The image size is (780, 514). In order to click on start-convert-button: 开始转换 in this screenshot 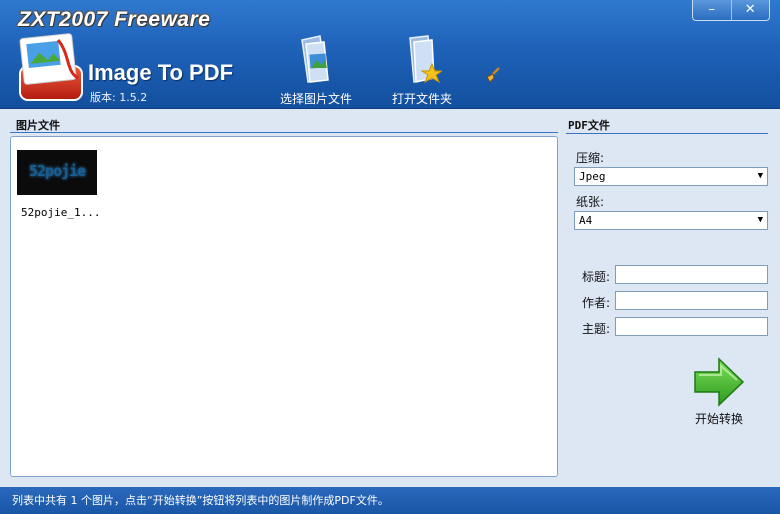, I will do `click(719, 391)`.